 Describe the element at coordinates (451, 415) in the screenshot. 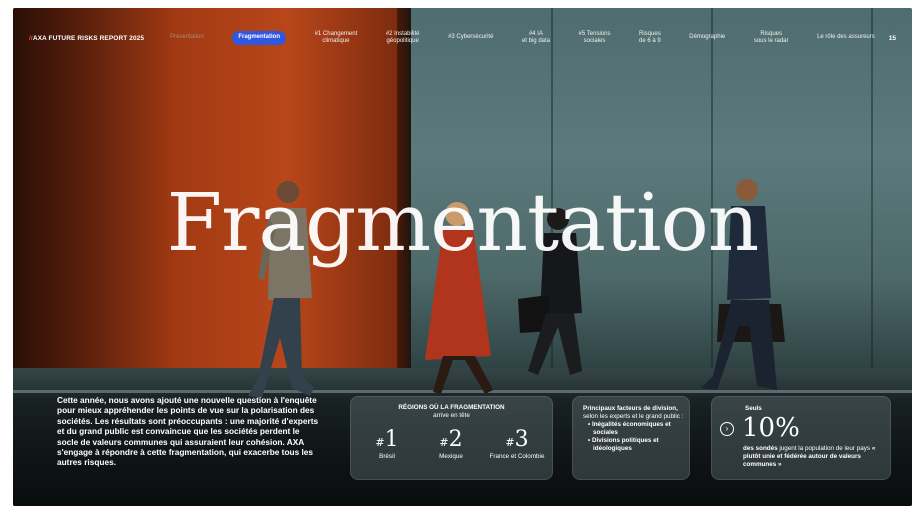

I see `regions-card-subtitle: arrive en tête` at that location.